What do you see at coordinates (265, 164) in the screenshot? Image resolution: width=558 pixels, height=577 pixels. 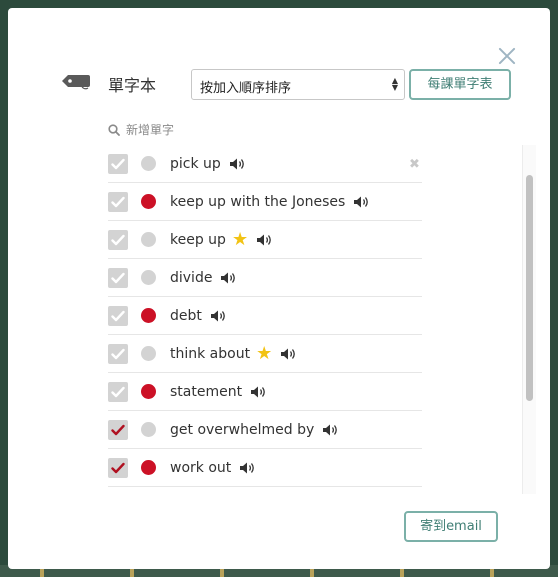 I see `list-item: pick up ✖` at bounding box center [265, 164].